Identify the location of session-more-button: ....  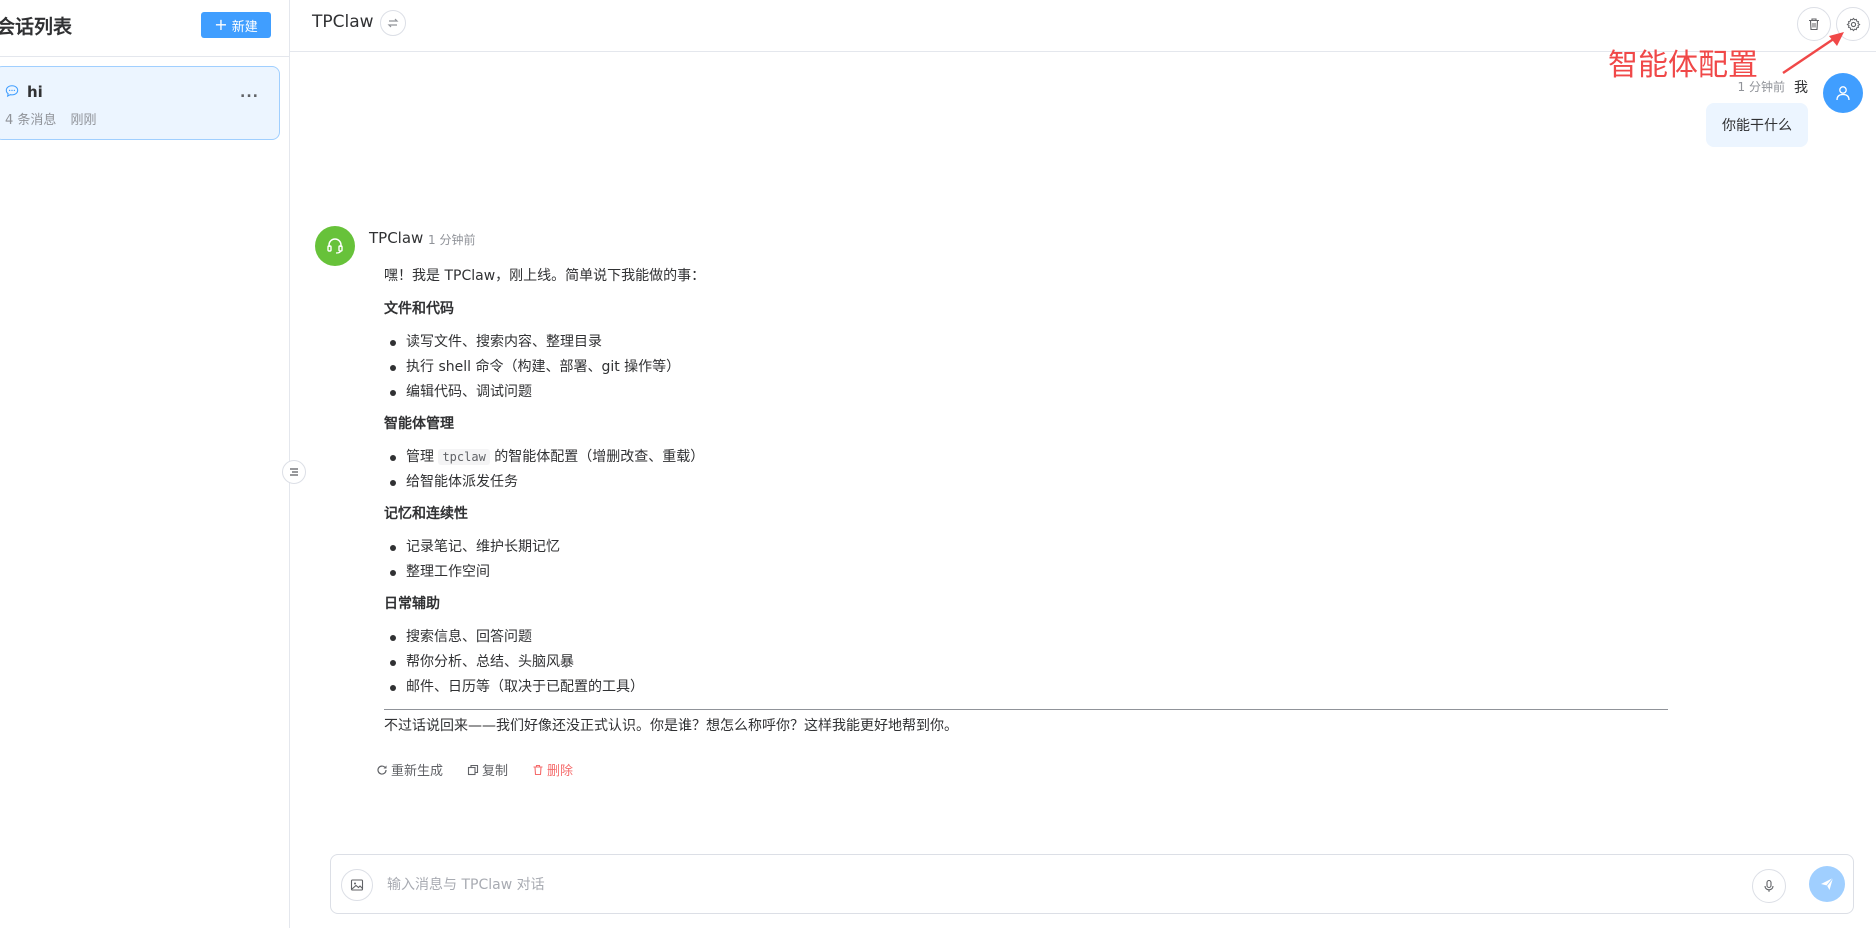
(249, 93).